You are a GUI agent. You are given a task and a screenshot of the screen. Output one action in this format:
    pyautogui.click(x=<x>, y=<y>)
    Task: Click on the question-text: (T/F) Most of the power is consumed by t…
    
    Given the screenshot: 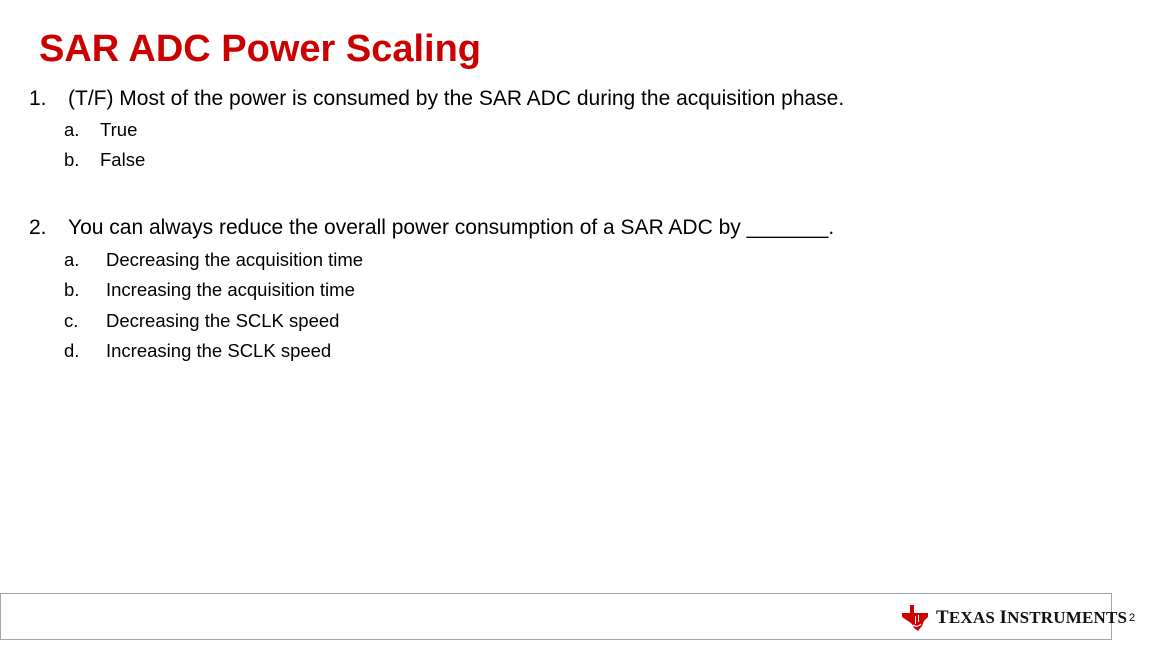 What is the action you would take?
    pyautogui.click(x=456, y=98)
    